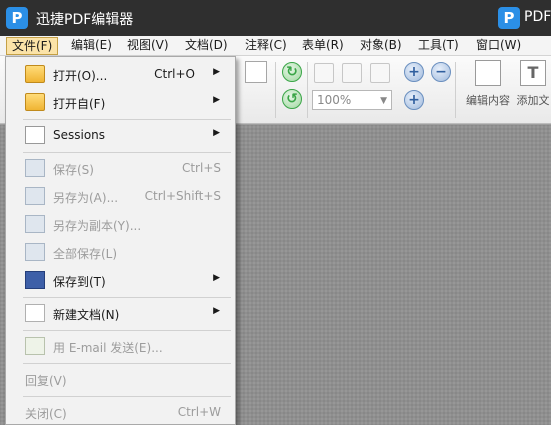  I want to click on edit-content-label: 编辑内容, so click(488, 100).